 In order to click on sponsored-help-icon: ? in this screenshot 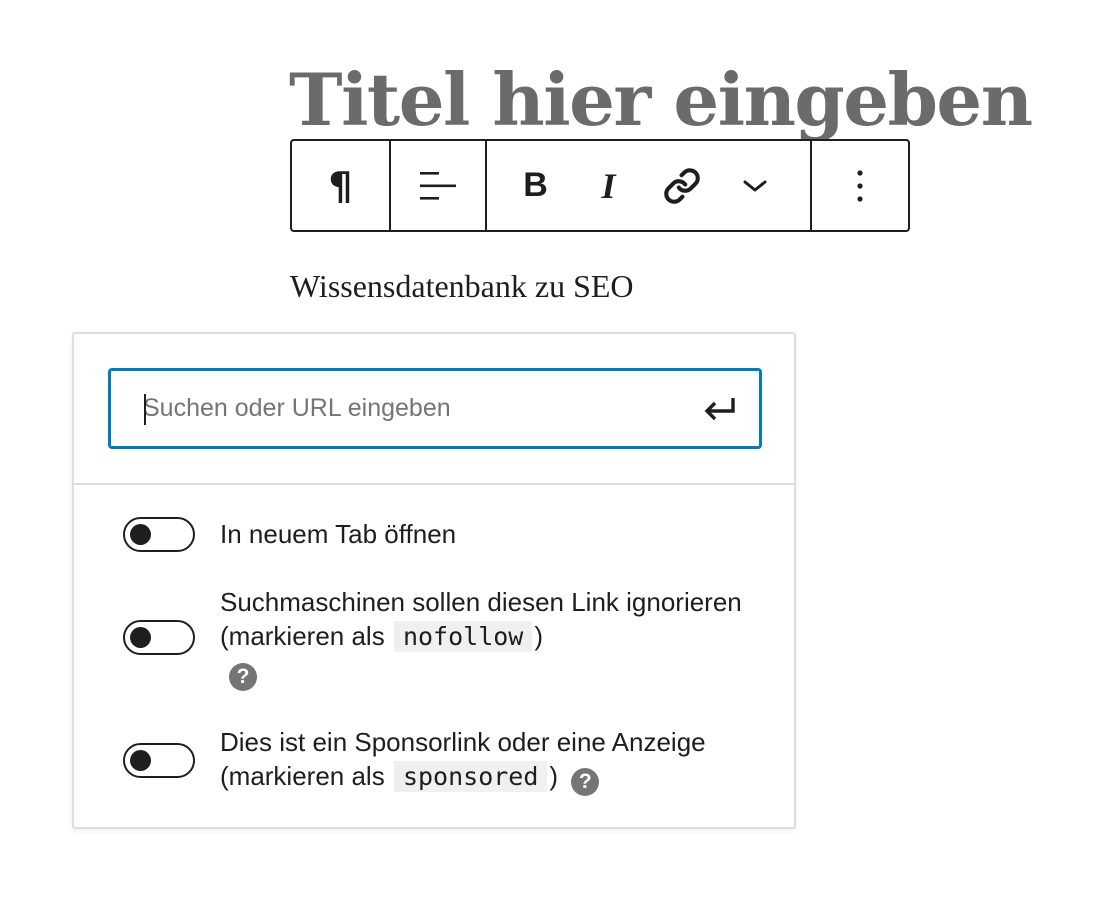, I will do `click(585, 782)`.